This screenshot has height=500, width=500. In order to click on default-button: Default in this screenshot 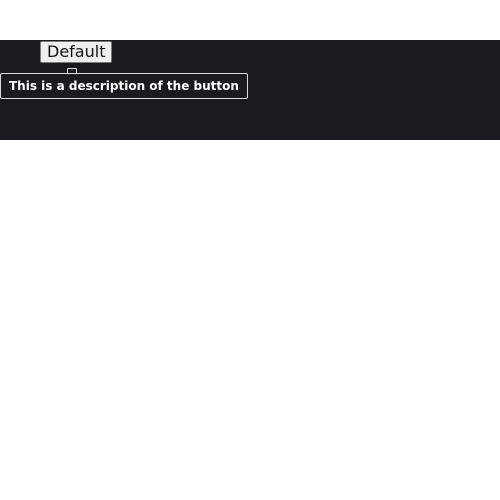, I will do `click(76, 52)`.